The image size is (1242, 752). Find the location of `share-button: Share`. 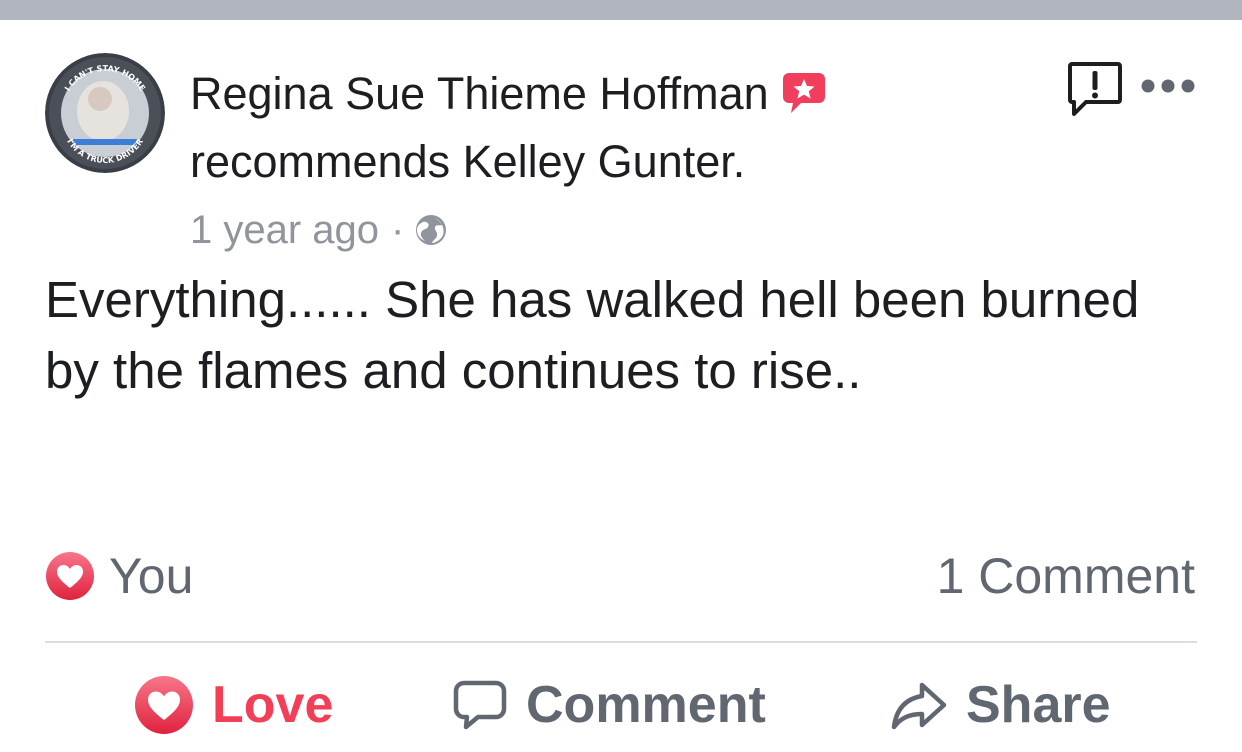

share-button: Share is located at coordinates (1000, 705).